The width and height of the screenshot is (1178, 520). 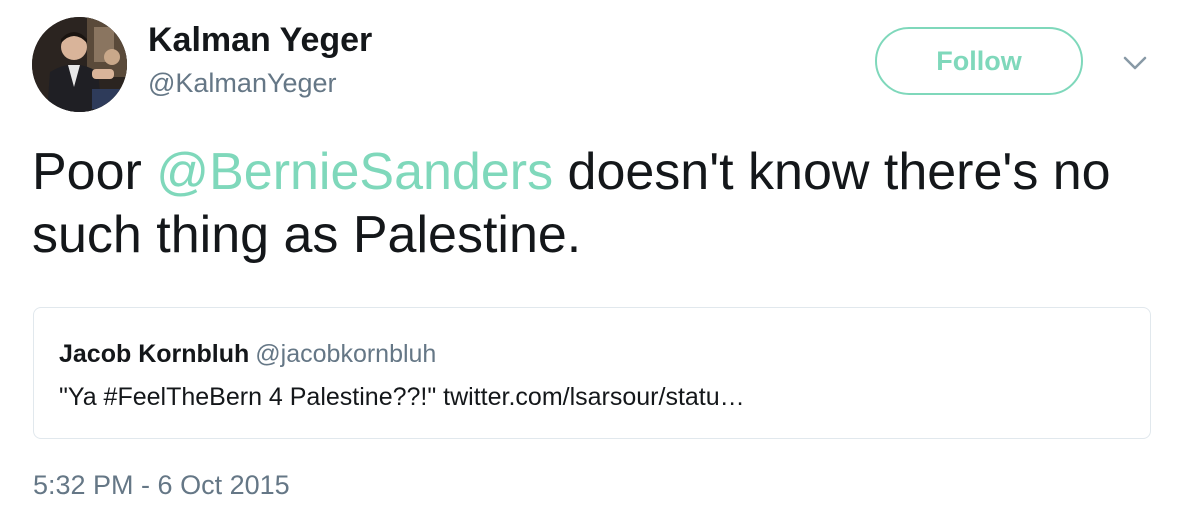 I want to click on quoted-author-handle: @jacobkornbluh, so click(x=346, y=354).